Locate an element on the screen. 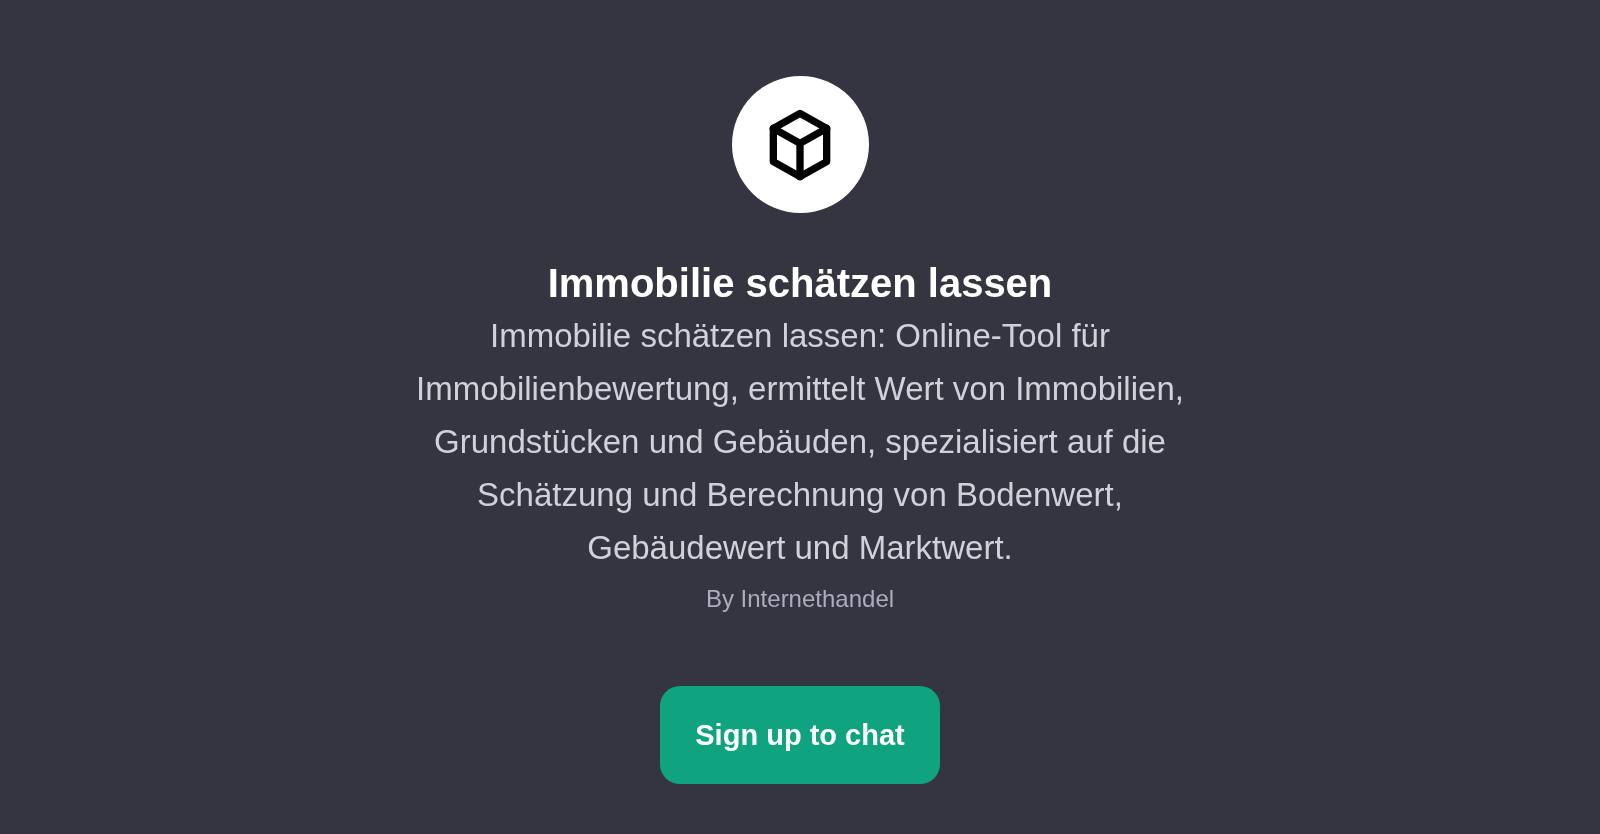 The height and width of the screenshot is (834, 1600). description: Immobilie schätzen lassen: Online-Tool für Immobilienbewertung, ermittelt Wert von Immobilien, Grundstücken und Gebäuden, spezialisiert auf die Schätzung und Berechnung von Bodenwert, Gebäudewert und Marktwert. is located at coordinates (800, 442).